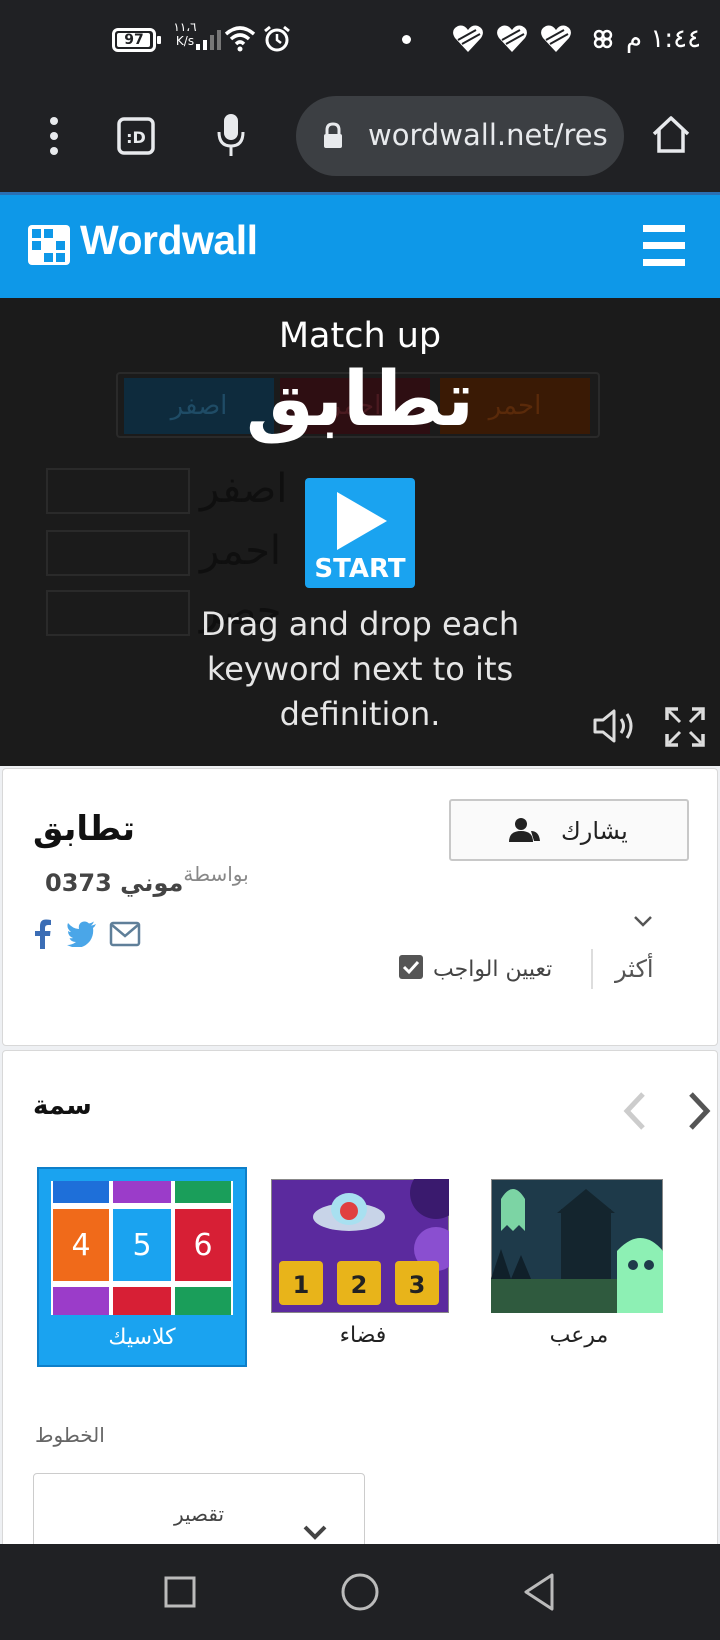 The width and height of the screenshot is (720, 1640). I want to click on classic-number: 5, so click(141, 1245).